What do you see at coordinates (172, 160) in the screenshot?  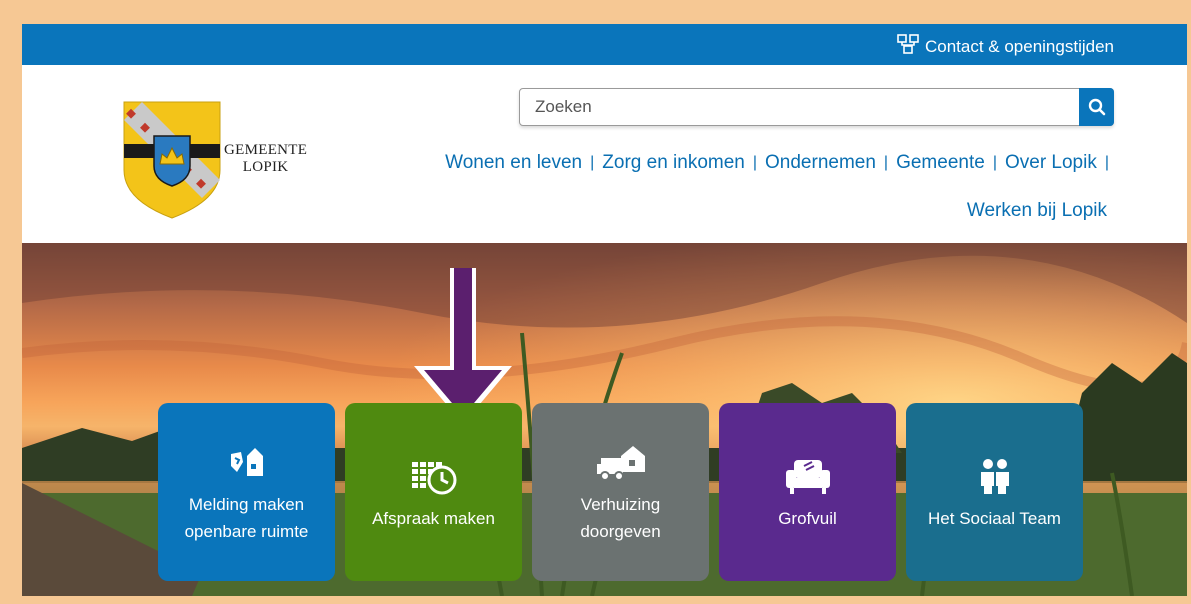 I see `coat-of-arms-icon` at bounding box center [172, 160].